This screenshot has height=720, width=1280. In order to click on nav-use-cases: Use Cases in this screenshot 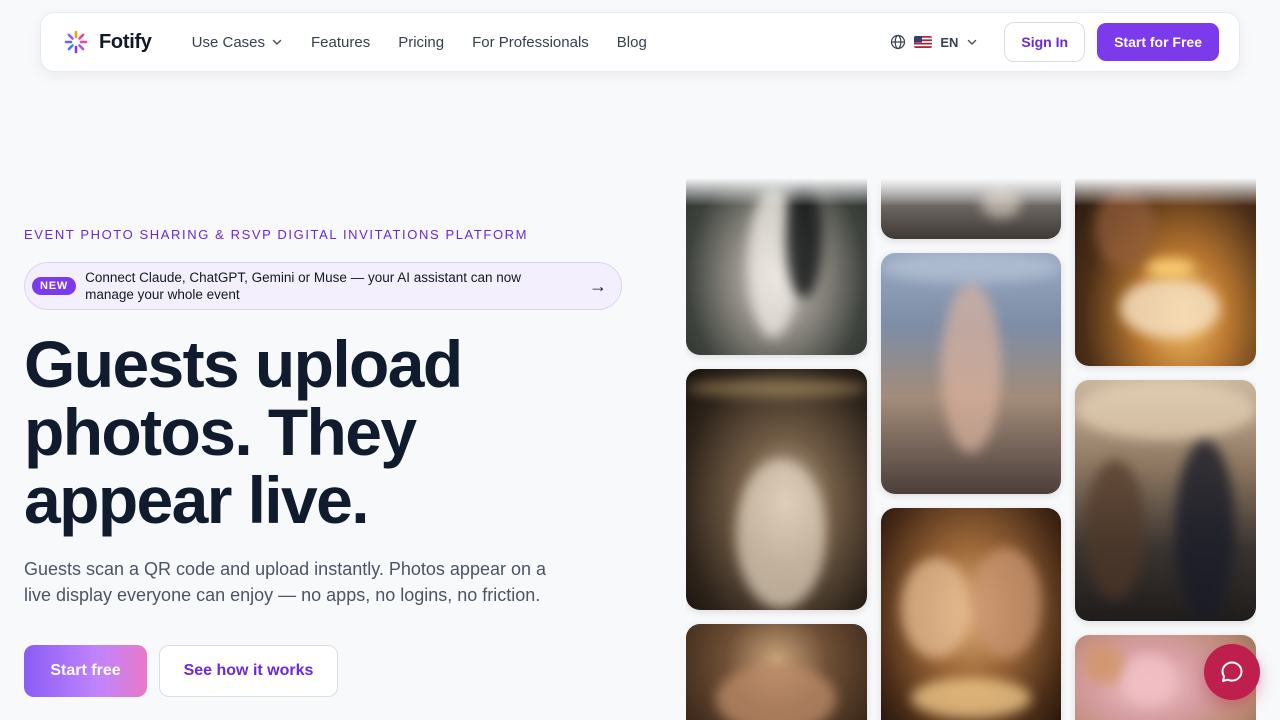, I will do `click(237, 42)`.